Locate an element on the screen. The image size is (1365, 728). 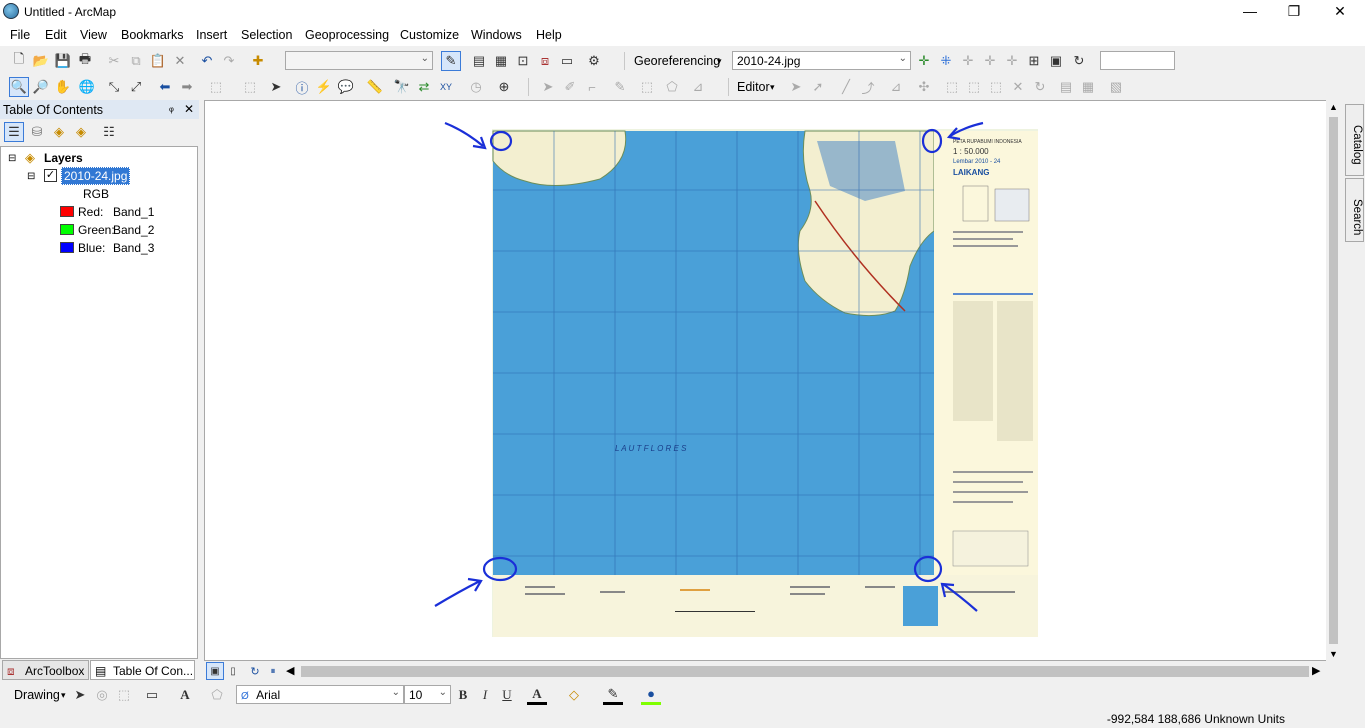
save-icon: 💾 is located at coordinates (63, 61).